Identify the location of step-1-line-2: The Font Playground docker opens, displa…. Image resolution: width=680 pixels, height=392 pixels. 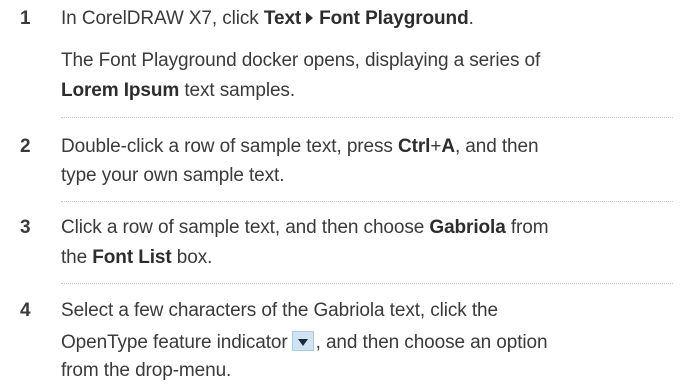
(301, 60).